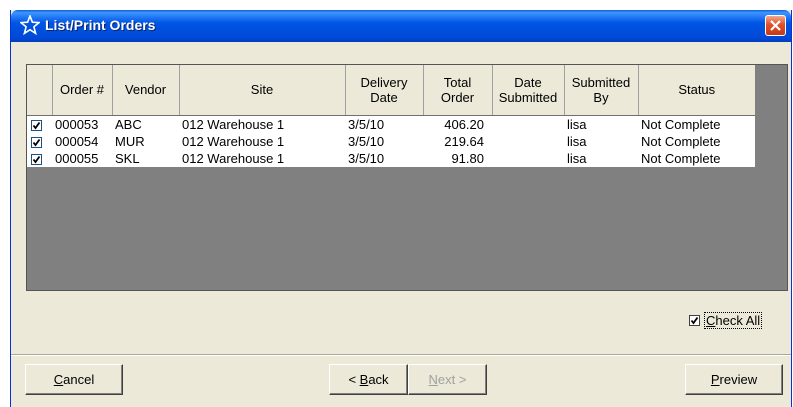 The height and width of the screenshot is (407, 793). Describe the element at coordinates (145, 158) in the screenshot. I see `cell-vendor: SKL` at that location.